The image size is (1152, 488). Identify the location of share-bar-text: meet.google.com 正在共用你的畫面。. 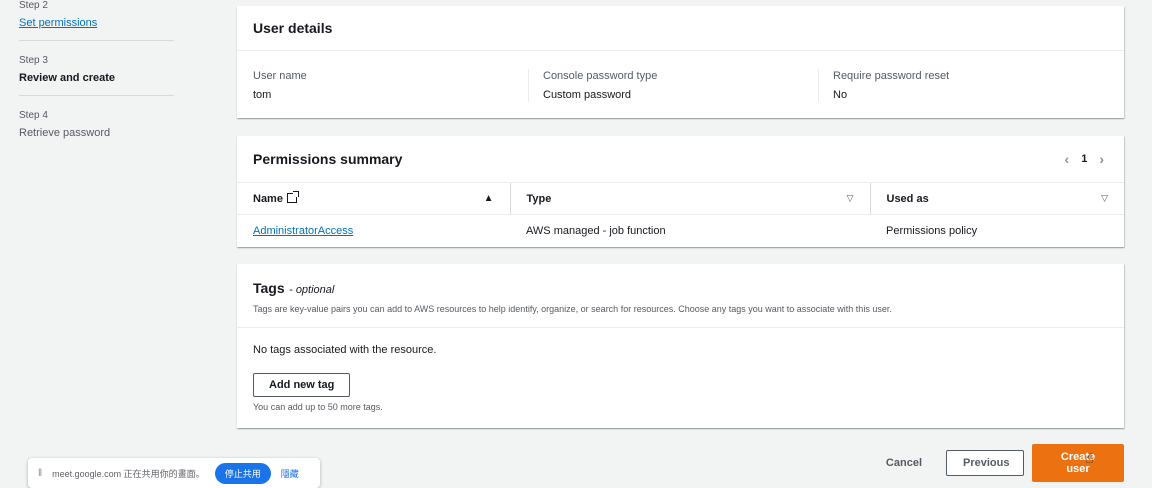
(128, 473).